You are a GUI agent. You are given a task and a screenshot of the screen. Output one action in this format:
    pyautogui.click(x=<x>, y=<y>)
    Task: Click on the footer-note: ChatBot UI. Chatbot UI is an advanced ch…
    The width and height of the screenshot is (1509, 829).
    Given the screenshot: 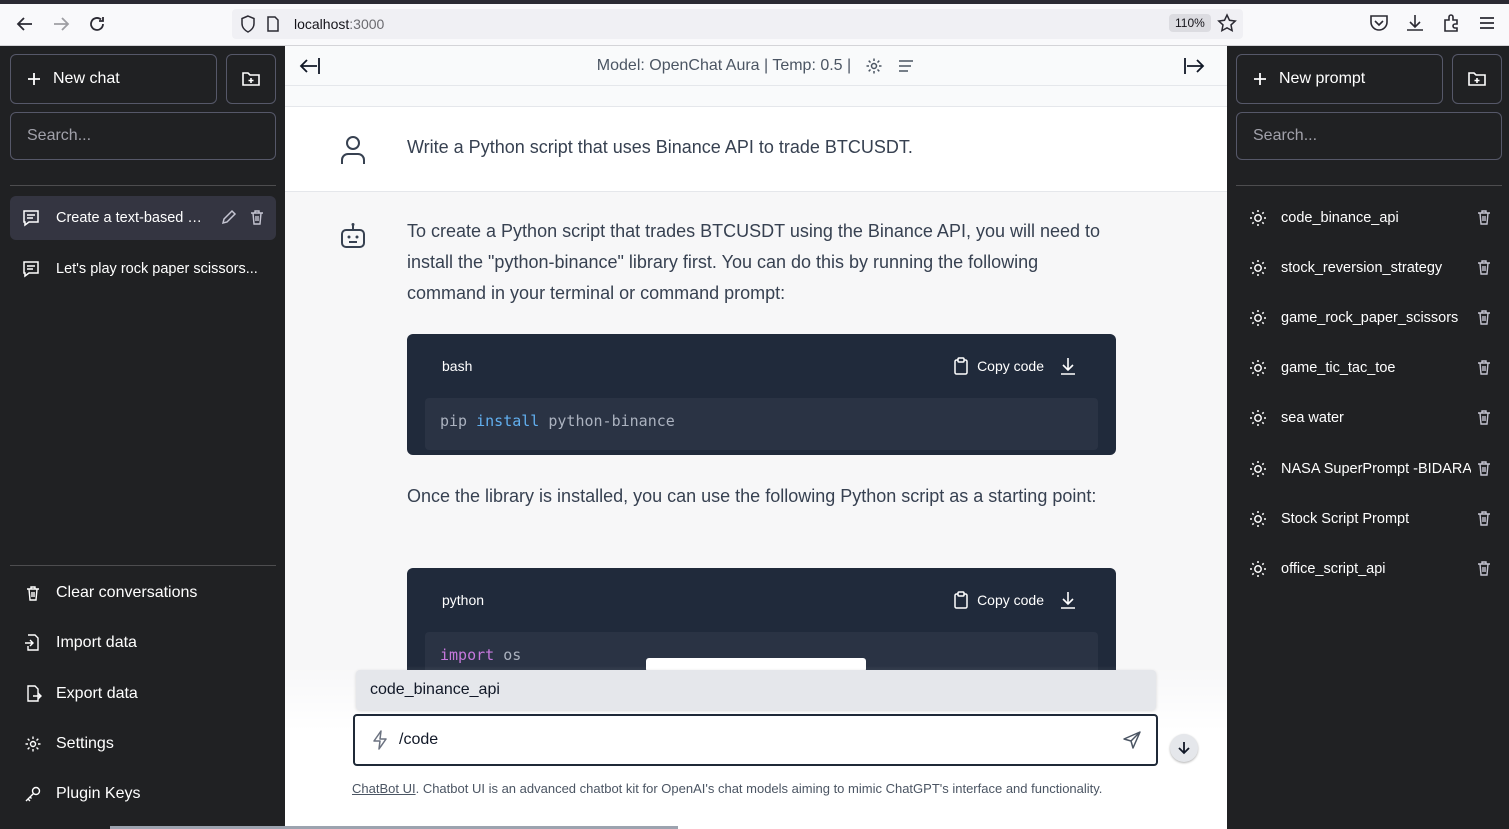 What is the action you would take?
    pyautogui.click(x=762, y=788)
    